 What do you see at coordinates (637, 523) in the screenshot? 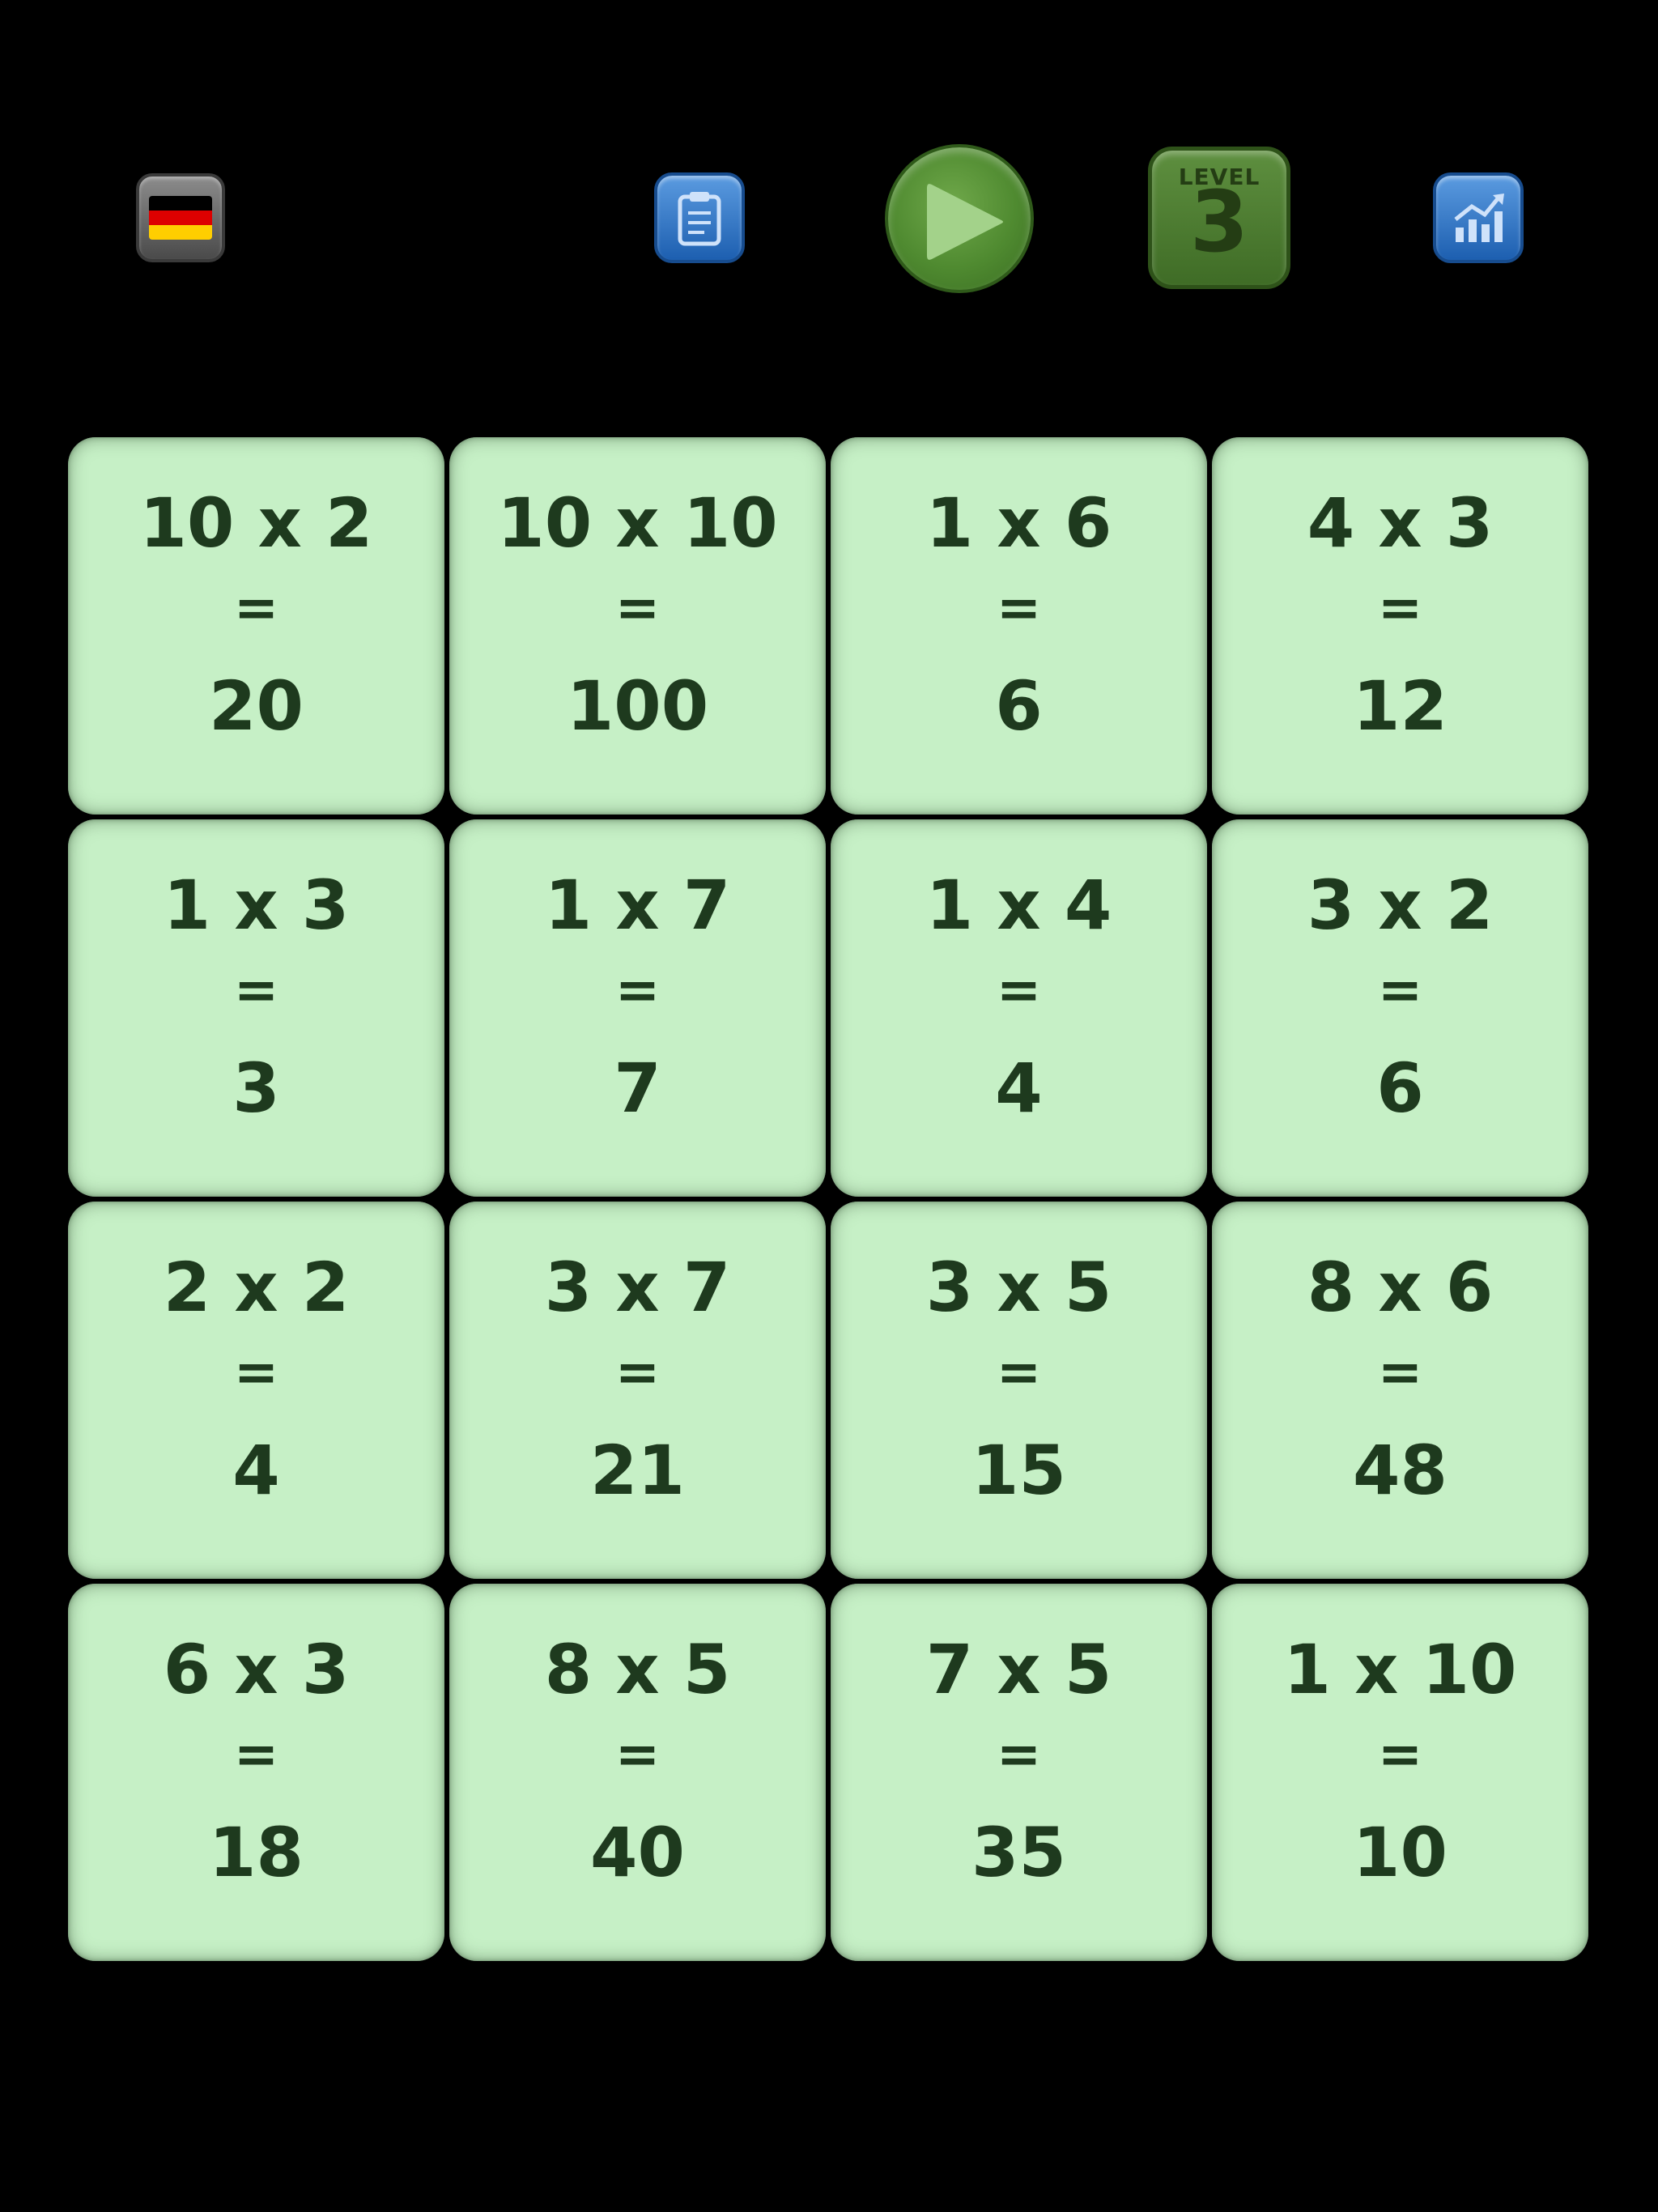
I see `card-question: 10 x 10` at bounding box center [637, 523].